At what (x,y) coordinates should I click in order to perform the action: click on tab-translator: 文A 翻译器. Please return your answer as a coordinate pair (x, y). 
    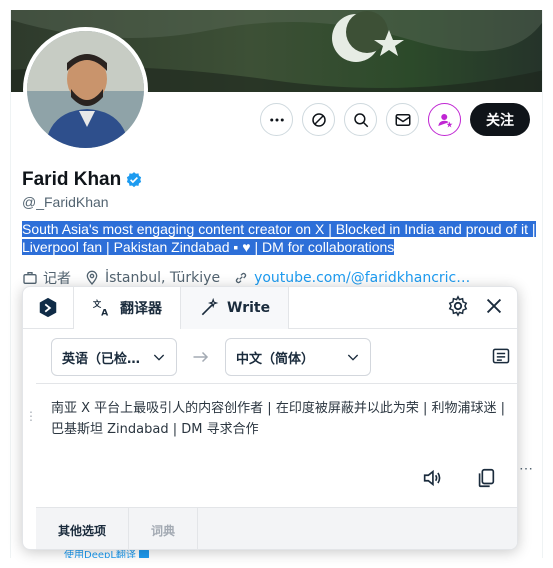
    Looking at the image, I should click on (127, 308).